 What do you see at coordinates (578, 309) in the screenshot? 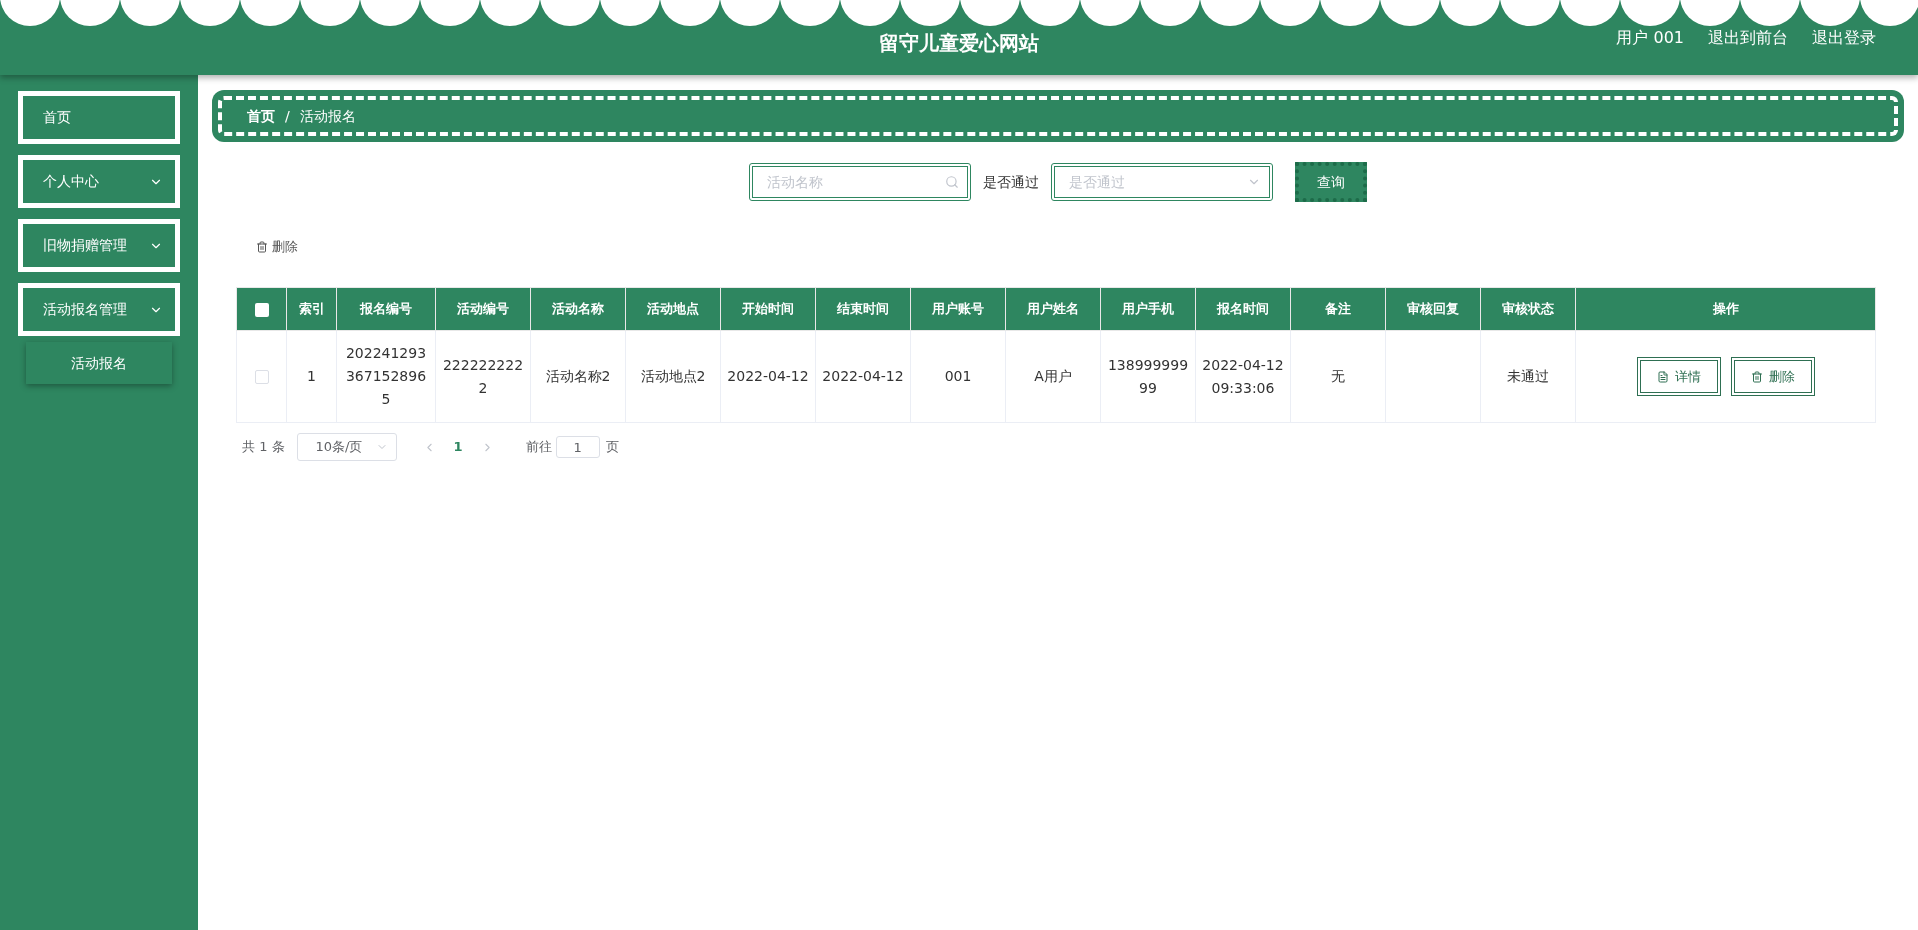
I see `column-header: 活动名称` at bounding box center [578, 309].